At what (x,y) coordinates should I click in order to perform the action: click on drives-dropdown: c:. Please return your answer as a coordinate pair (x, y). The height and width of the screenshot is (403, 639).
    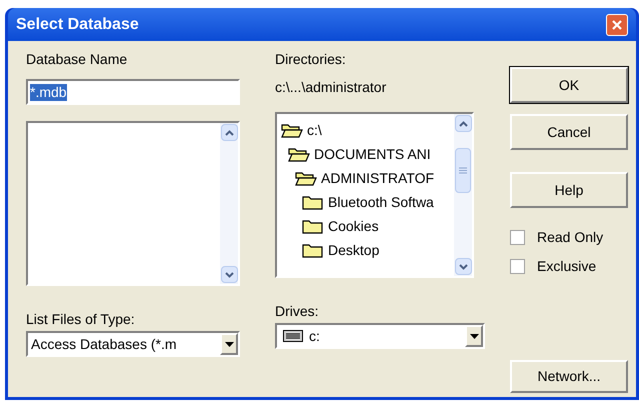
    Looking at the image, I should click on (380, 336).